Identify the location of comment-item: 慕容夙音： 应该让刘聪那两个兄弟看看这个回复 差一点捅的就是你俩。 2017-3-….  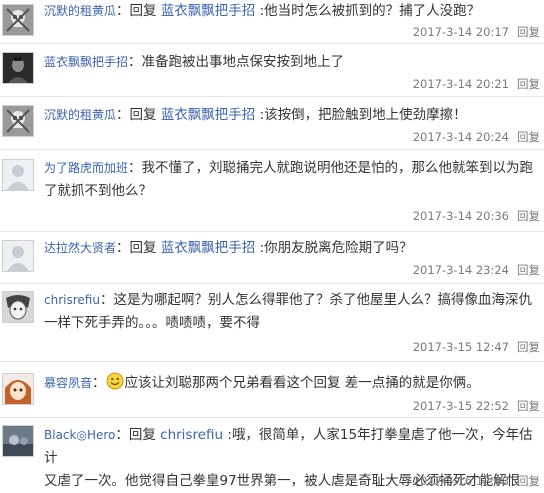
(272, 390).